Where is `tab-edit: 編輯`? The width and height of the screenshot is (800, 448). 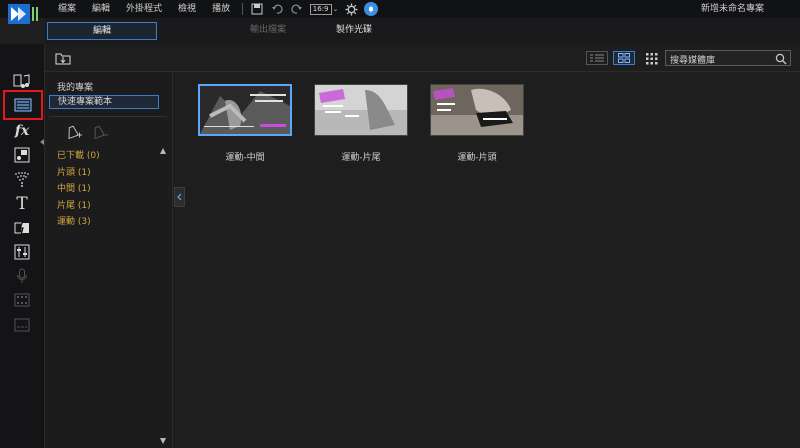 tab-edit: 編輯 is located at coordinates (102, 31).